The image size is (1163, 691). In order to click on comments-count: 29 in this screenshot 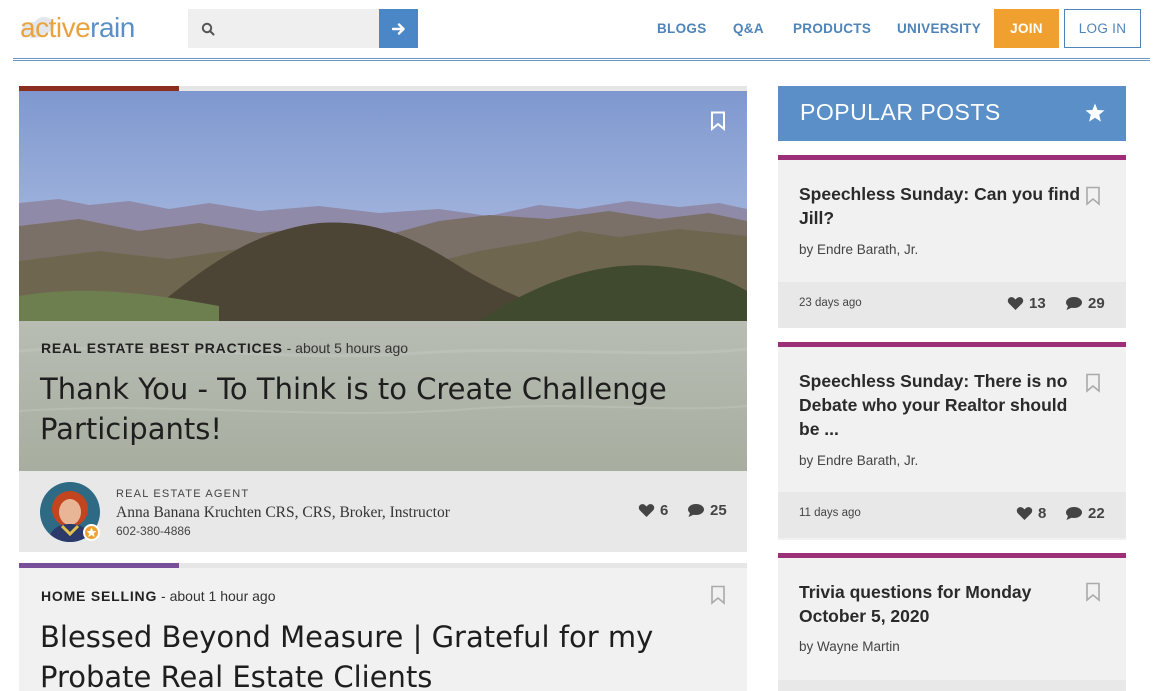, I will do `click(1085, 303)`.